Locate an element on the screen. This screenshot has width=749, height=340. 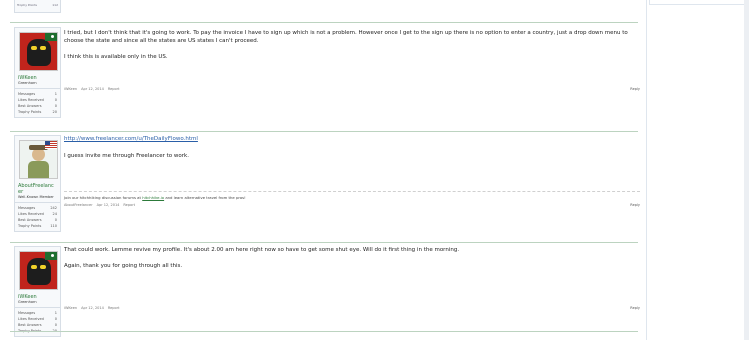
sidebar-block is located at coordinates (698, 2).